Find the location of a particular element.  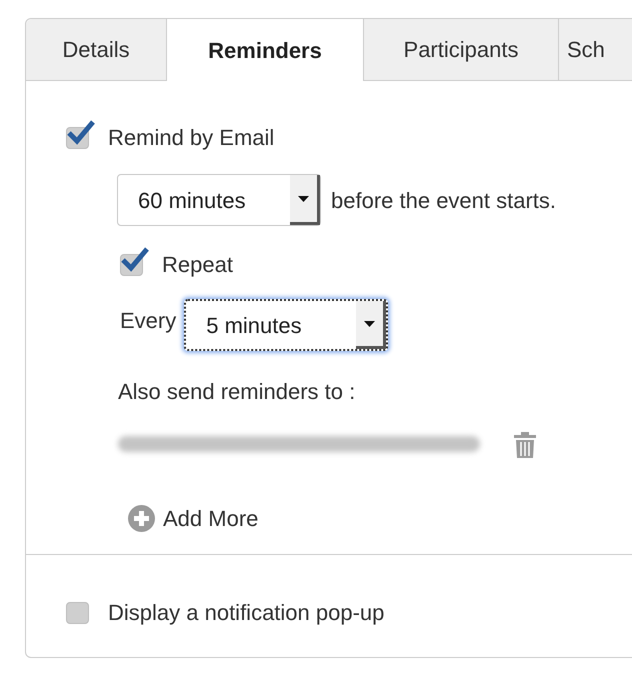

suffix-text: before the event starts. is located at coordinates (443, 200).